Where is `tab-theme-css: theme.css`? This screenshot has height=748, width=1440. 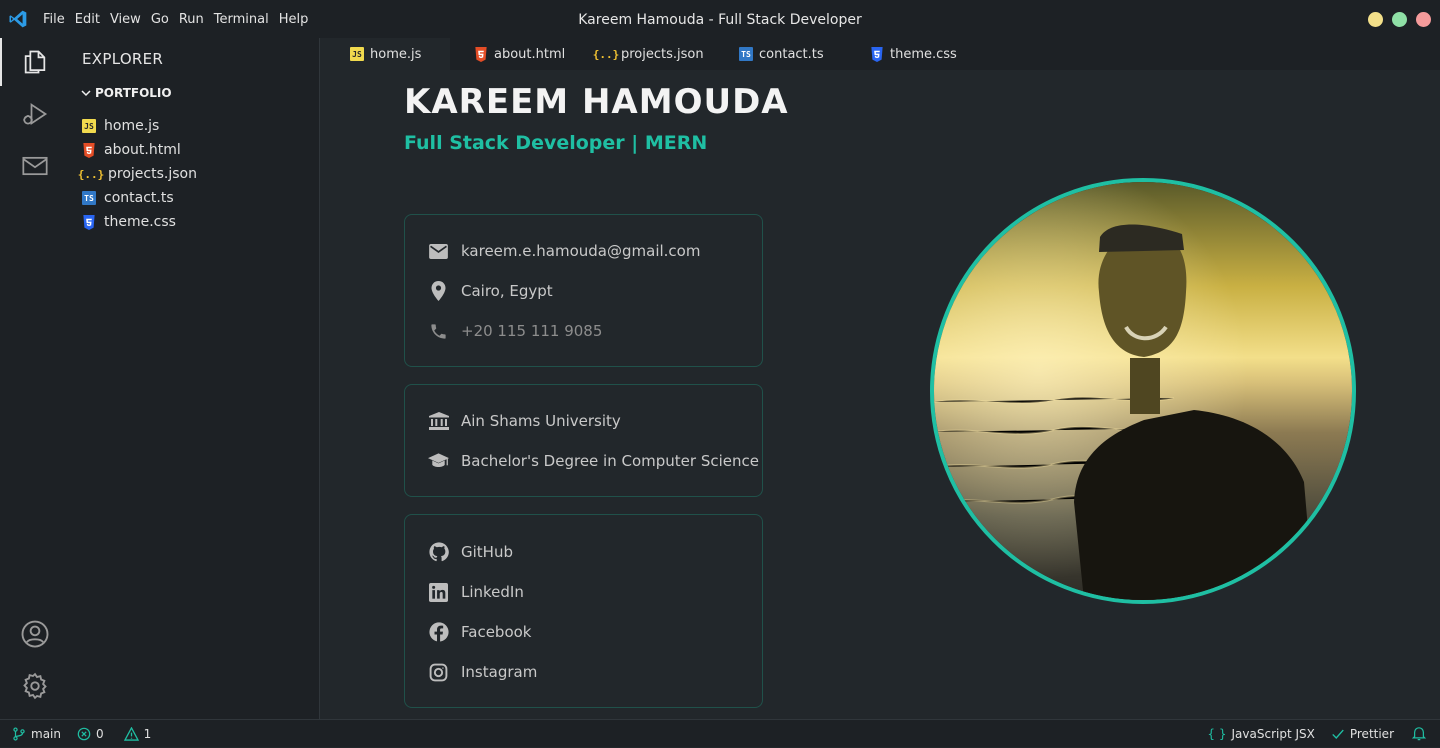 tab-theme-css: theme.css is located at coordinates (911, 54).